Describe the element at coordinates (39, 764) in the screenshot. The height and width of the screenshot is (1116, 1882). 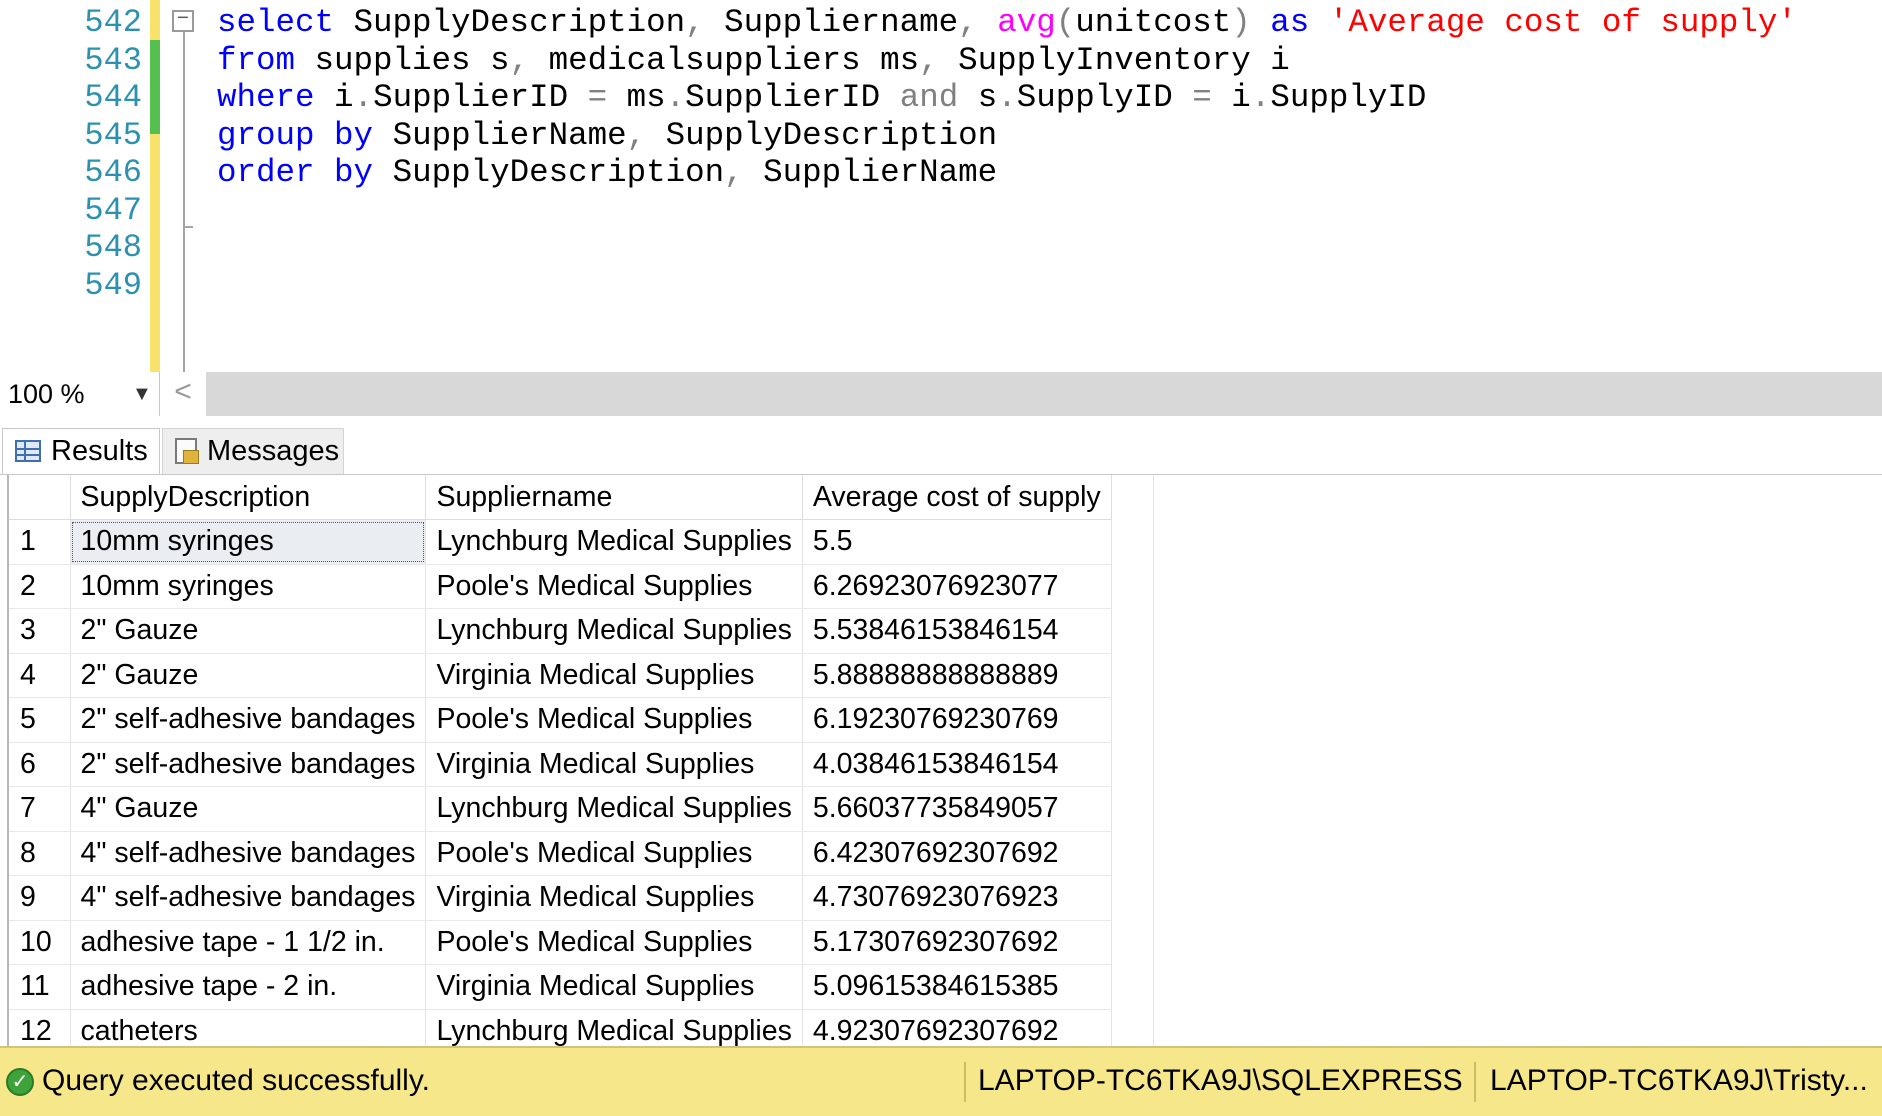
I see `row-number: 6` at that location.